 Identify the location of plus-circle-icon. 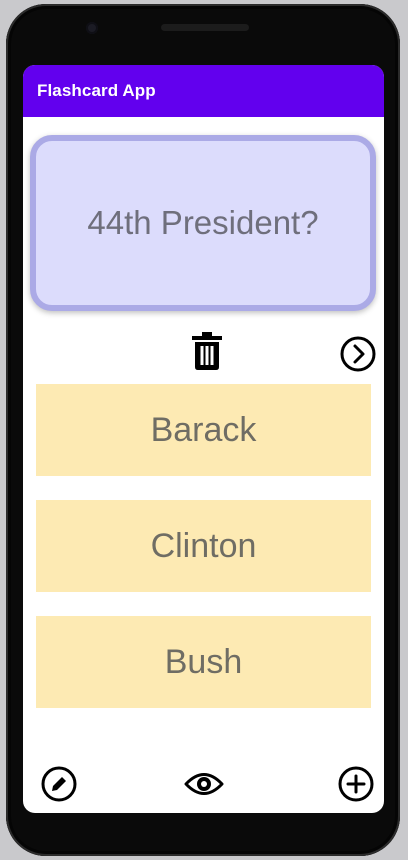
(356, 784).